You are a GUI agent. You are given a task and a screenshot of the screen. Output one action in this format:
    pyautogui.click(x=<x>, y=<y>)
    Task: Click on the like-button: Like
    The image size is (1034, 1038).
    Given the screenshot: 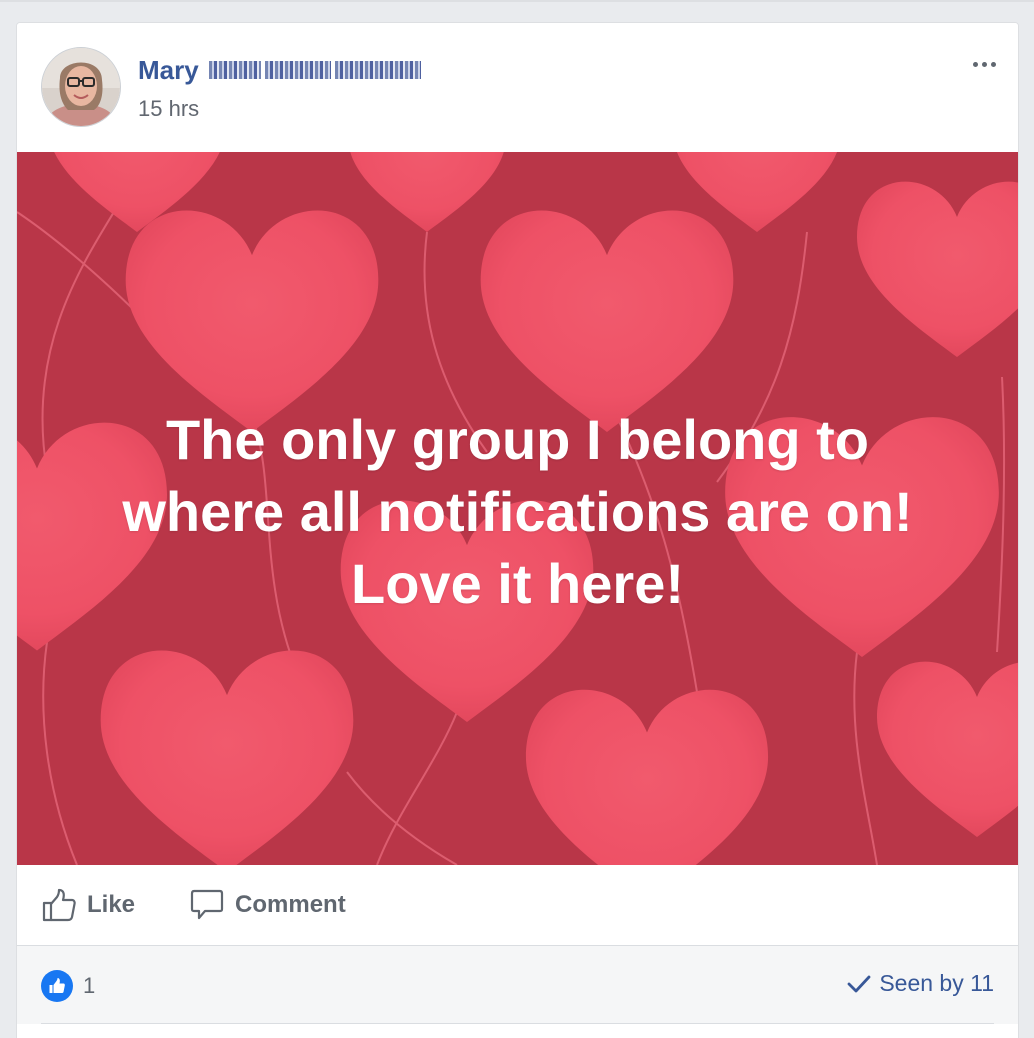 What is the action you would take?
    pyautogui.click(x=88, y=905)
    